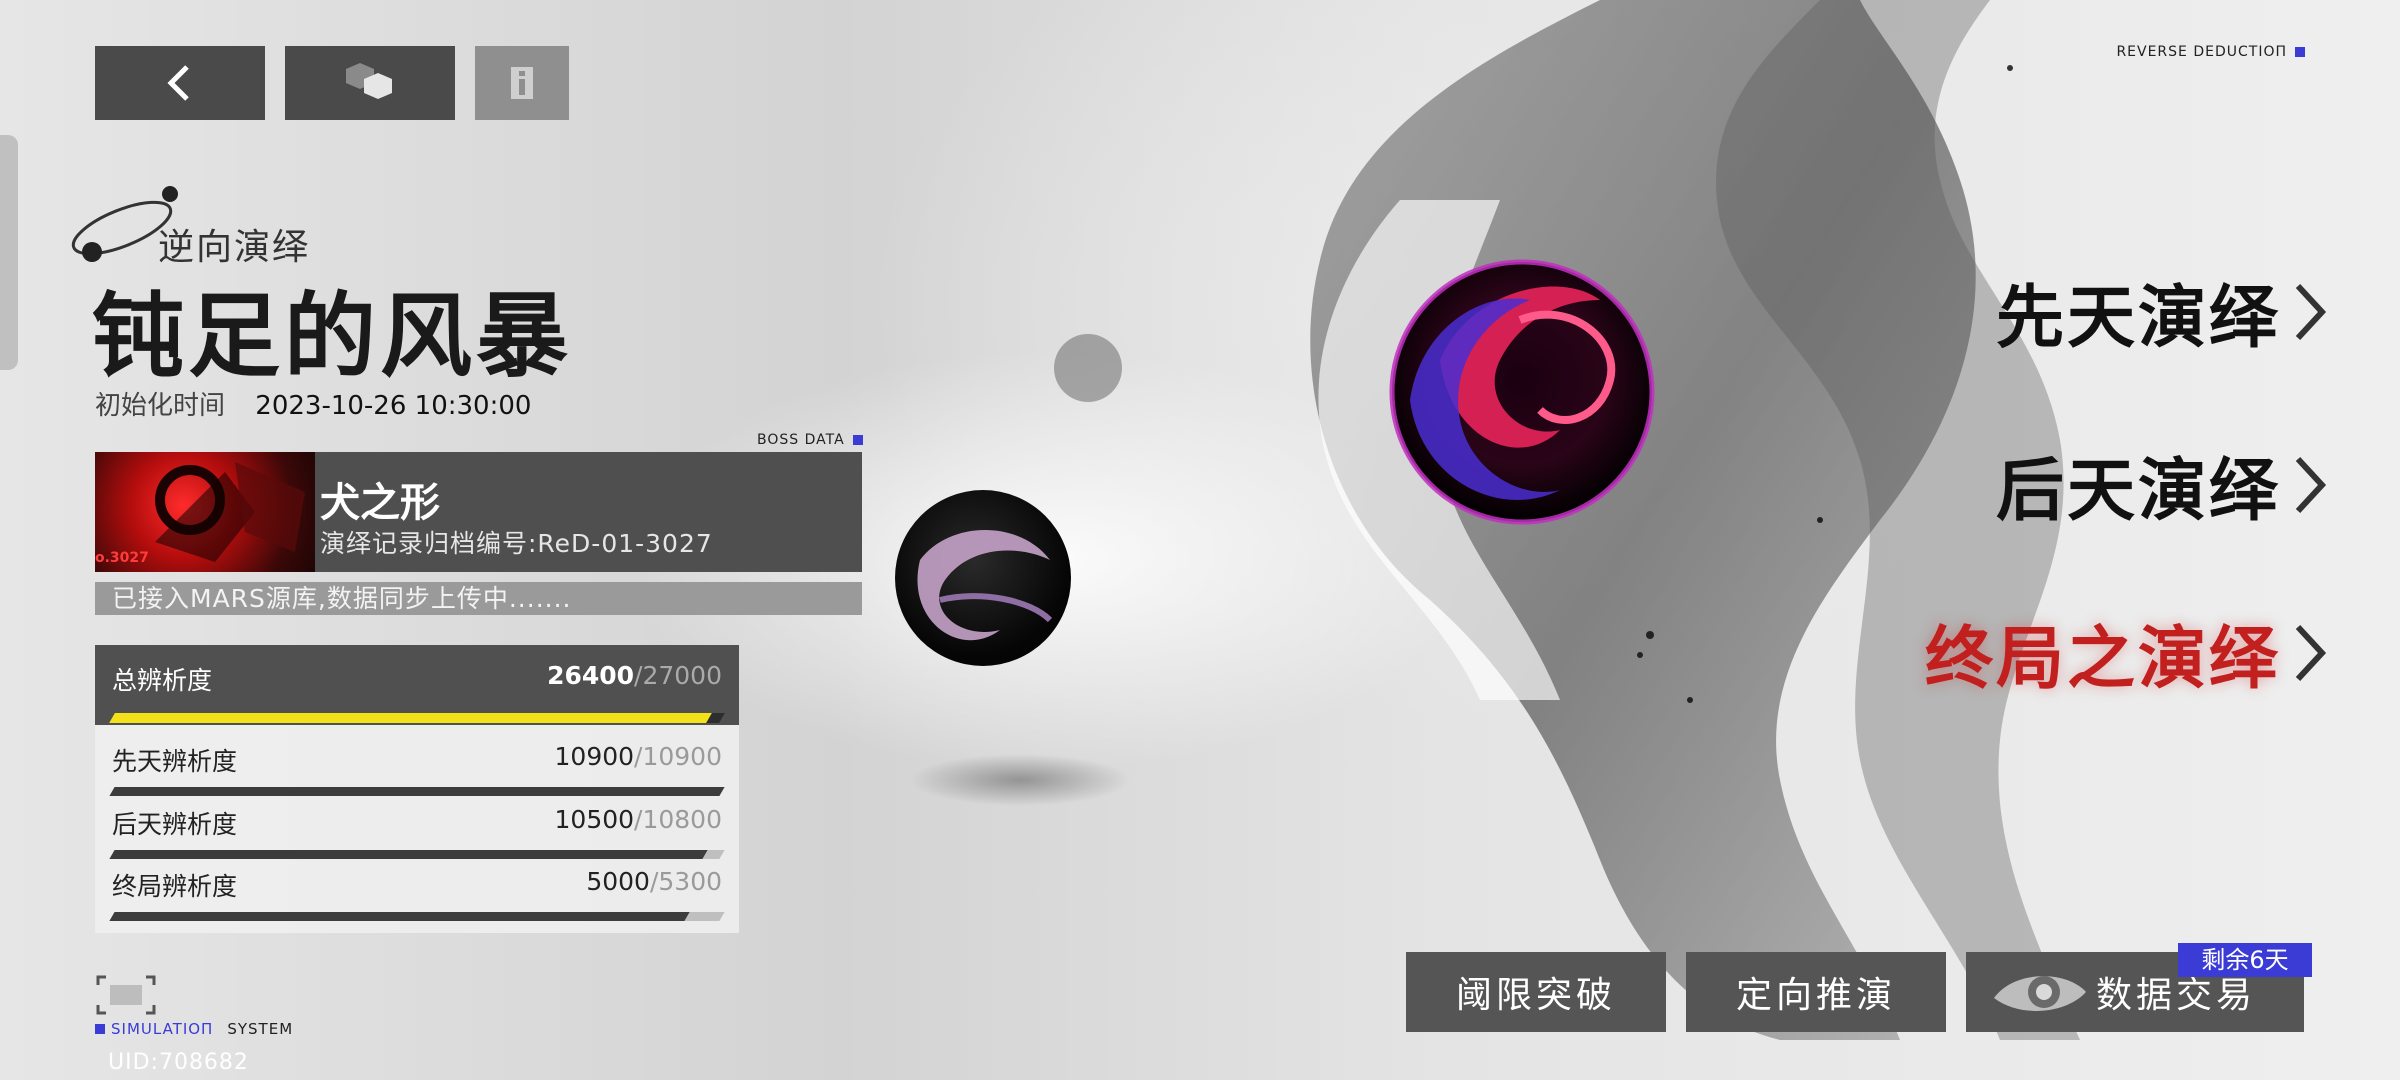 Image resolution: width=2400 pixels, height=1080 pixels. Describe the element at coordinates (1816, 992) in the screenshot. I see `directed-deduction-button: 定向推演` at that location.